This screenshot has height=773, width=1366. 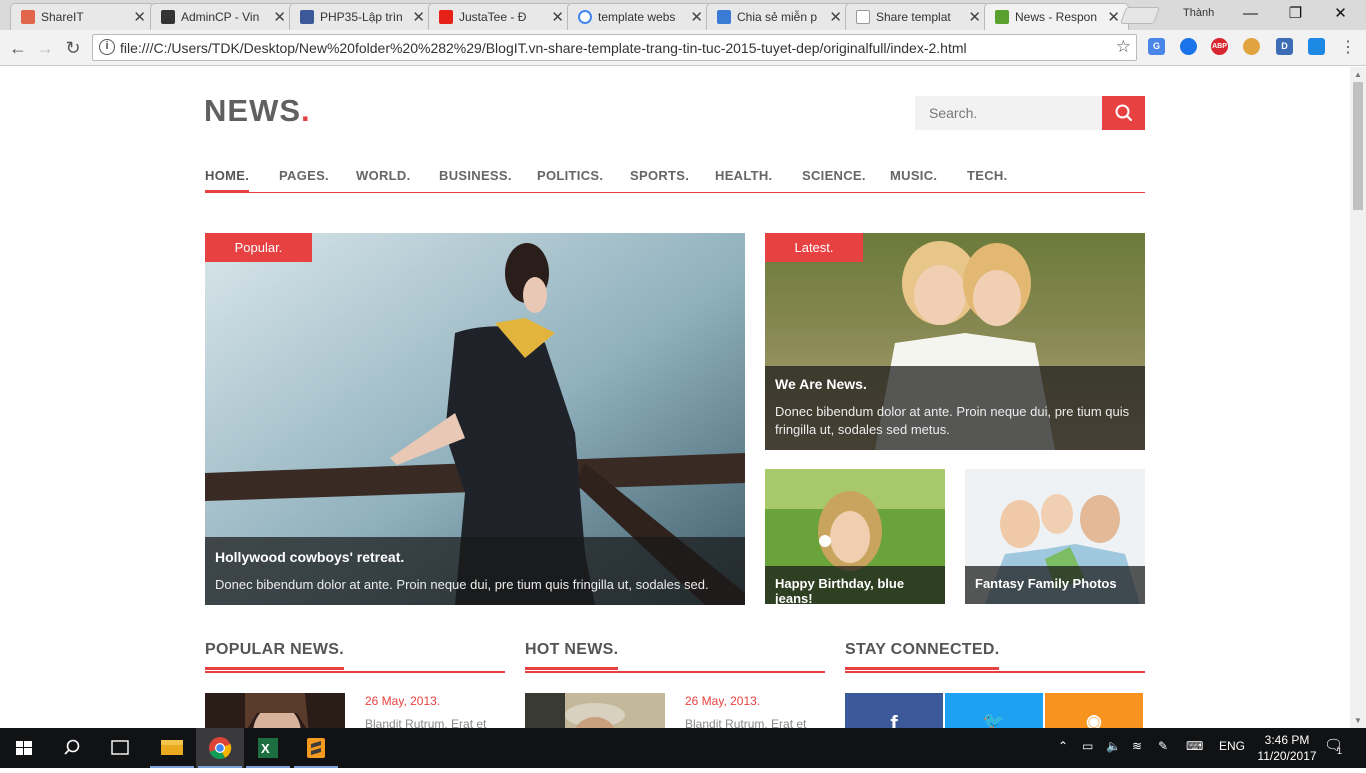 I want to click on sublime-button, so click(x=316, y=748).